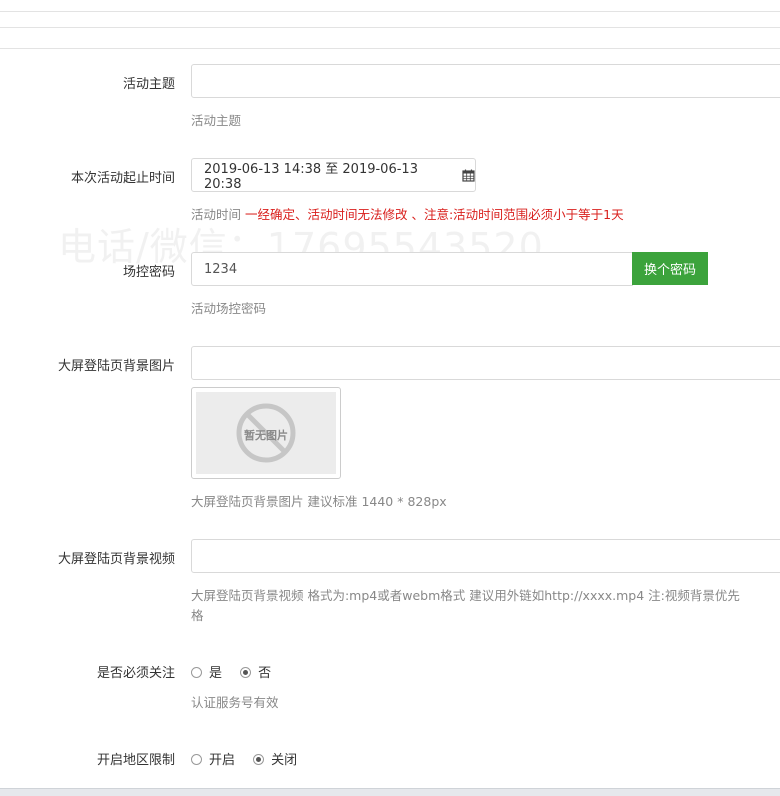 The height and width of the screenshot is (796, 780). I want to click on region-off-radio, so click(259, 759).